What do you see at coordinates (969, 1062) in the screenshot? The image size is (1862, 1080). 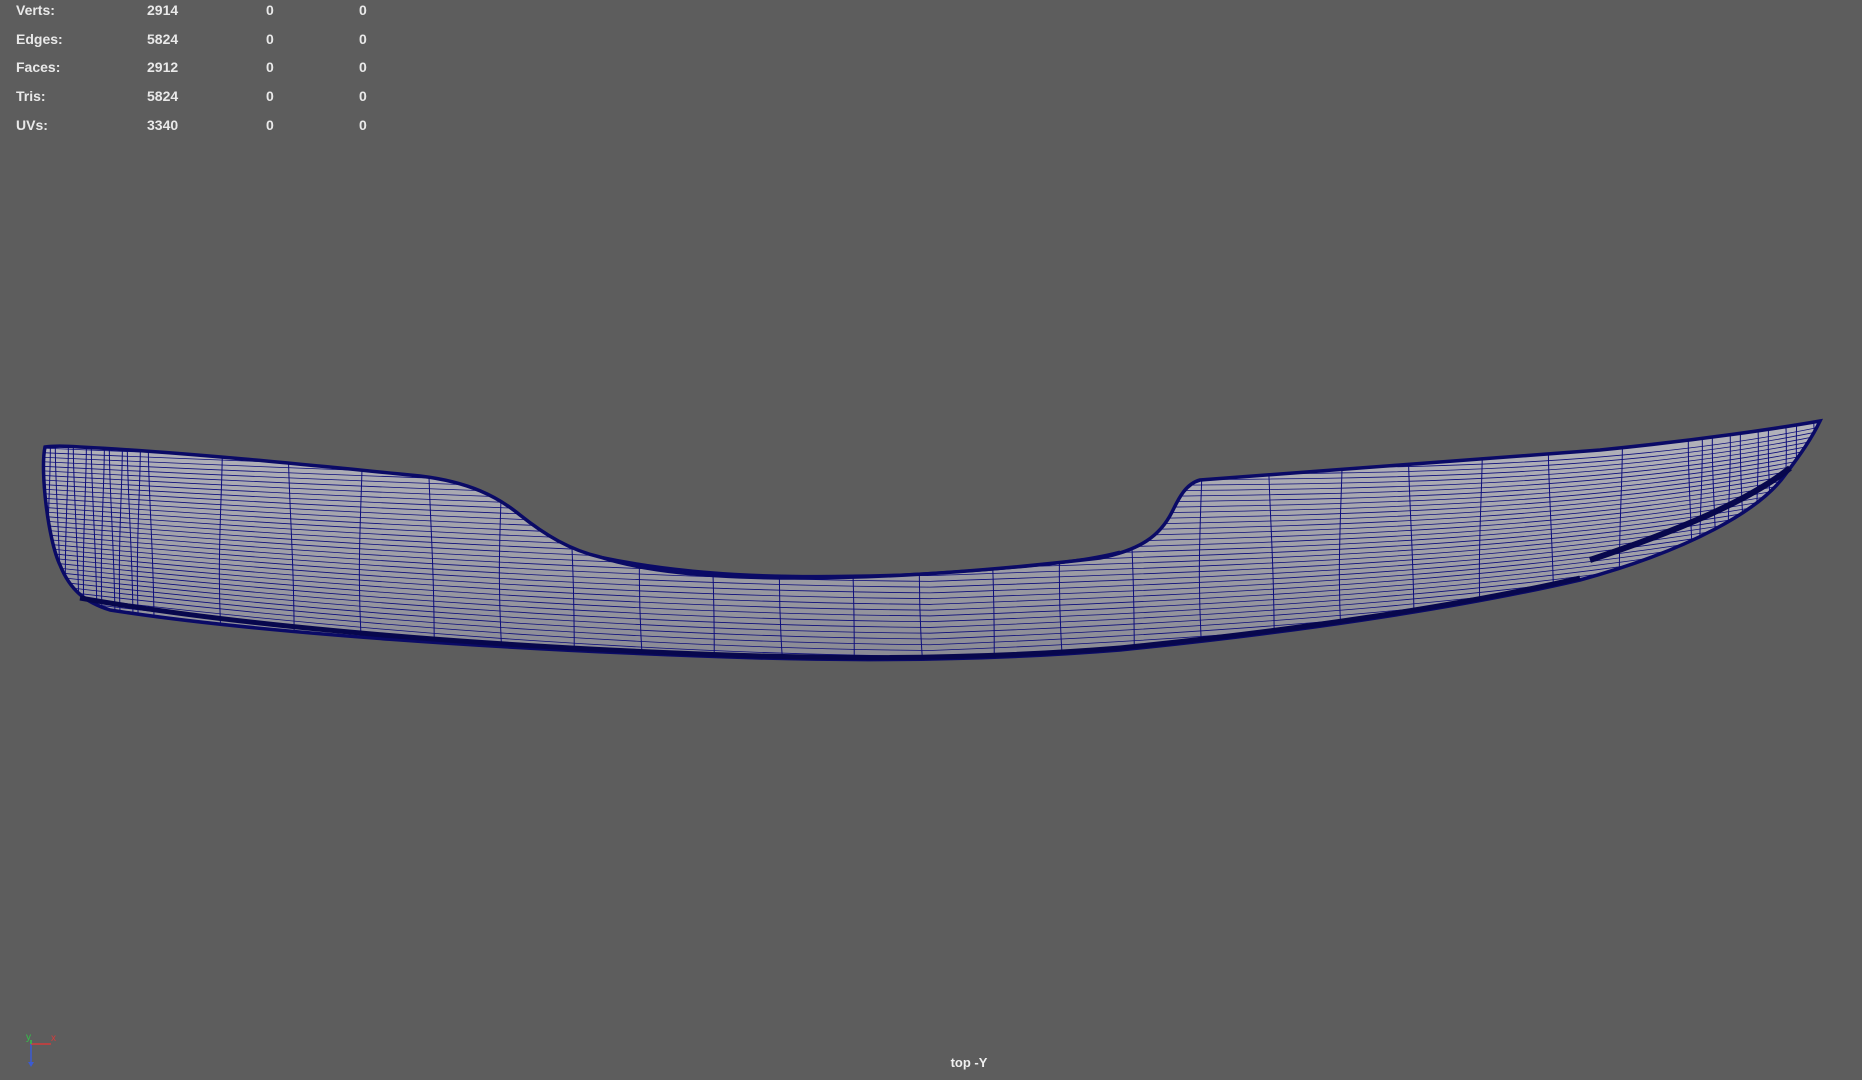 I see `camera-name-label: top -Y` at bounding box center [969, 1062].